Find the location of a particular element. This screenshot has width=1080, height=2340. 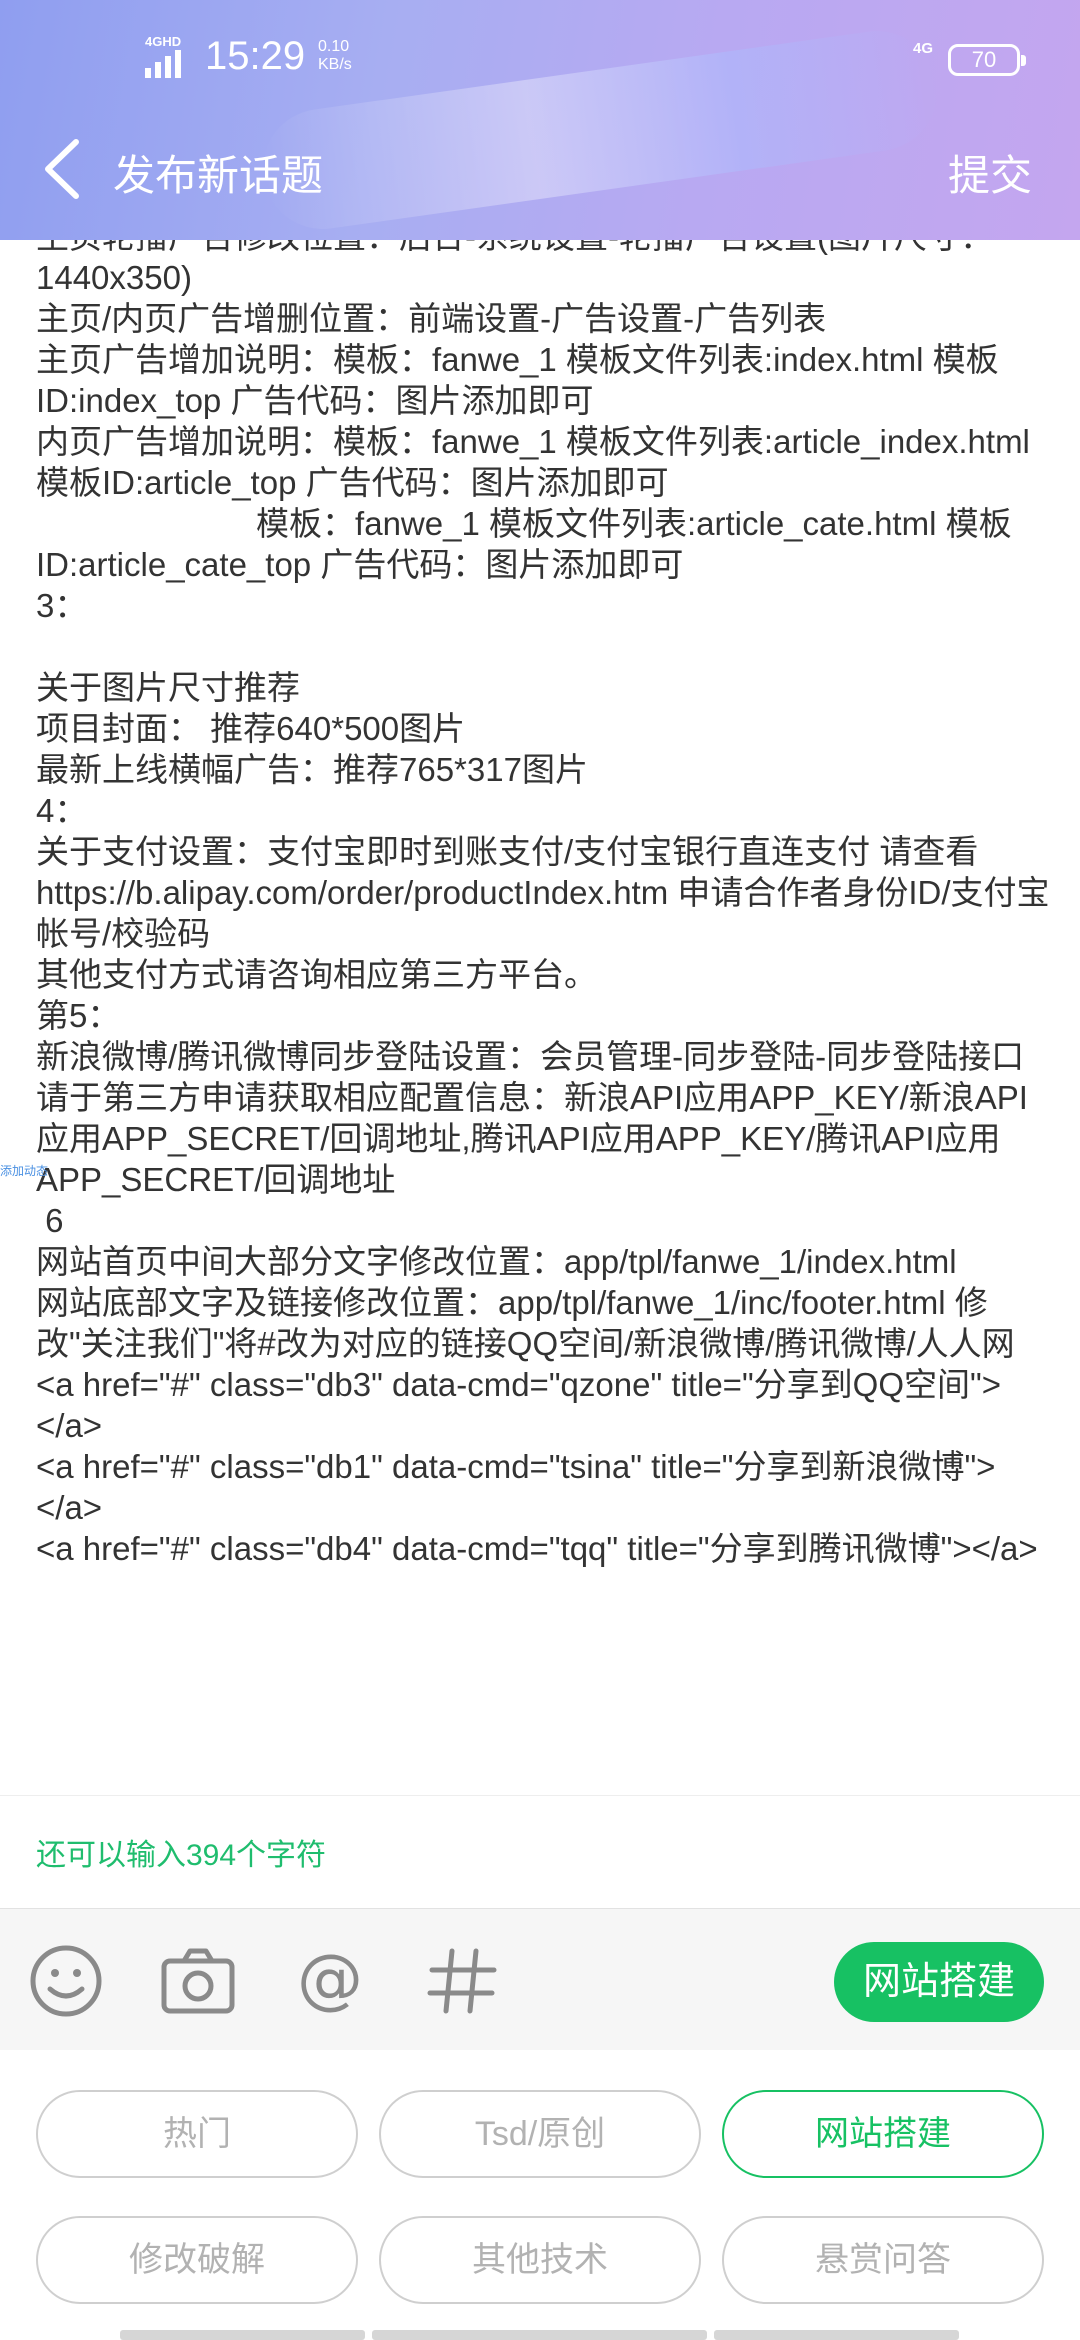

submit-button: 提交 is located at coordinates (990, 172).